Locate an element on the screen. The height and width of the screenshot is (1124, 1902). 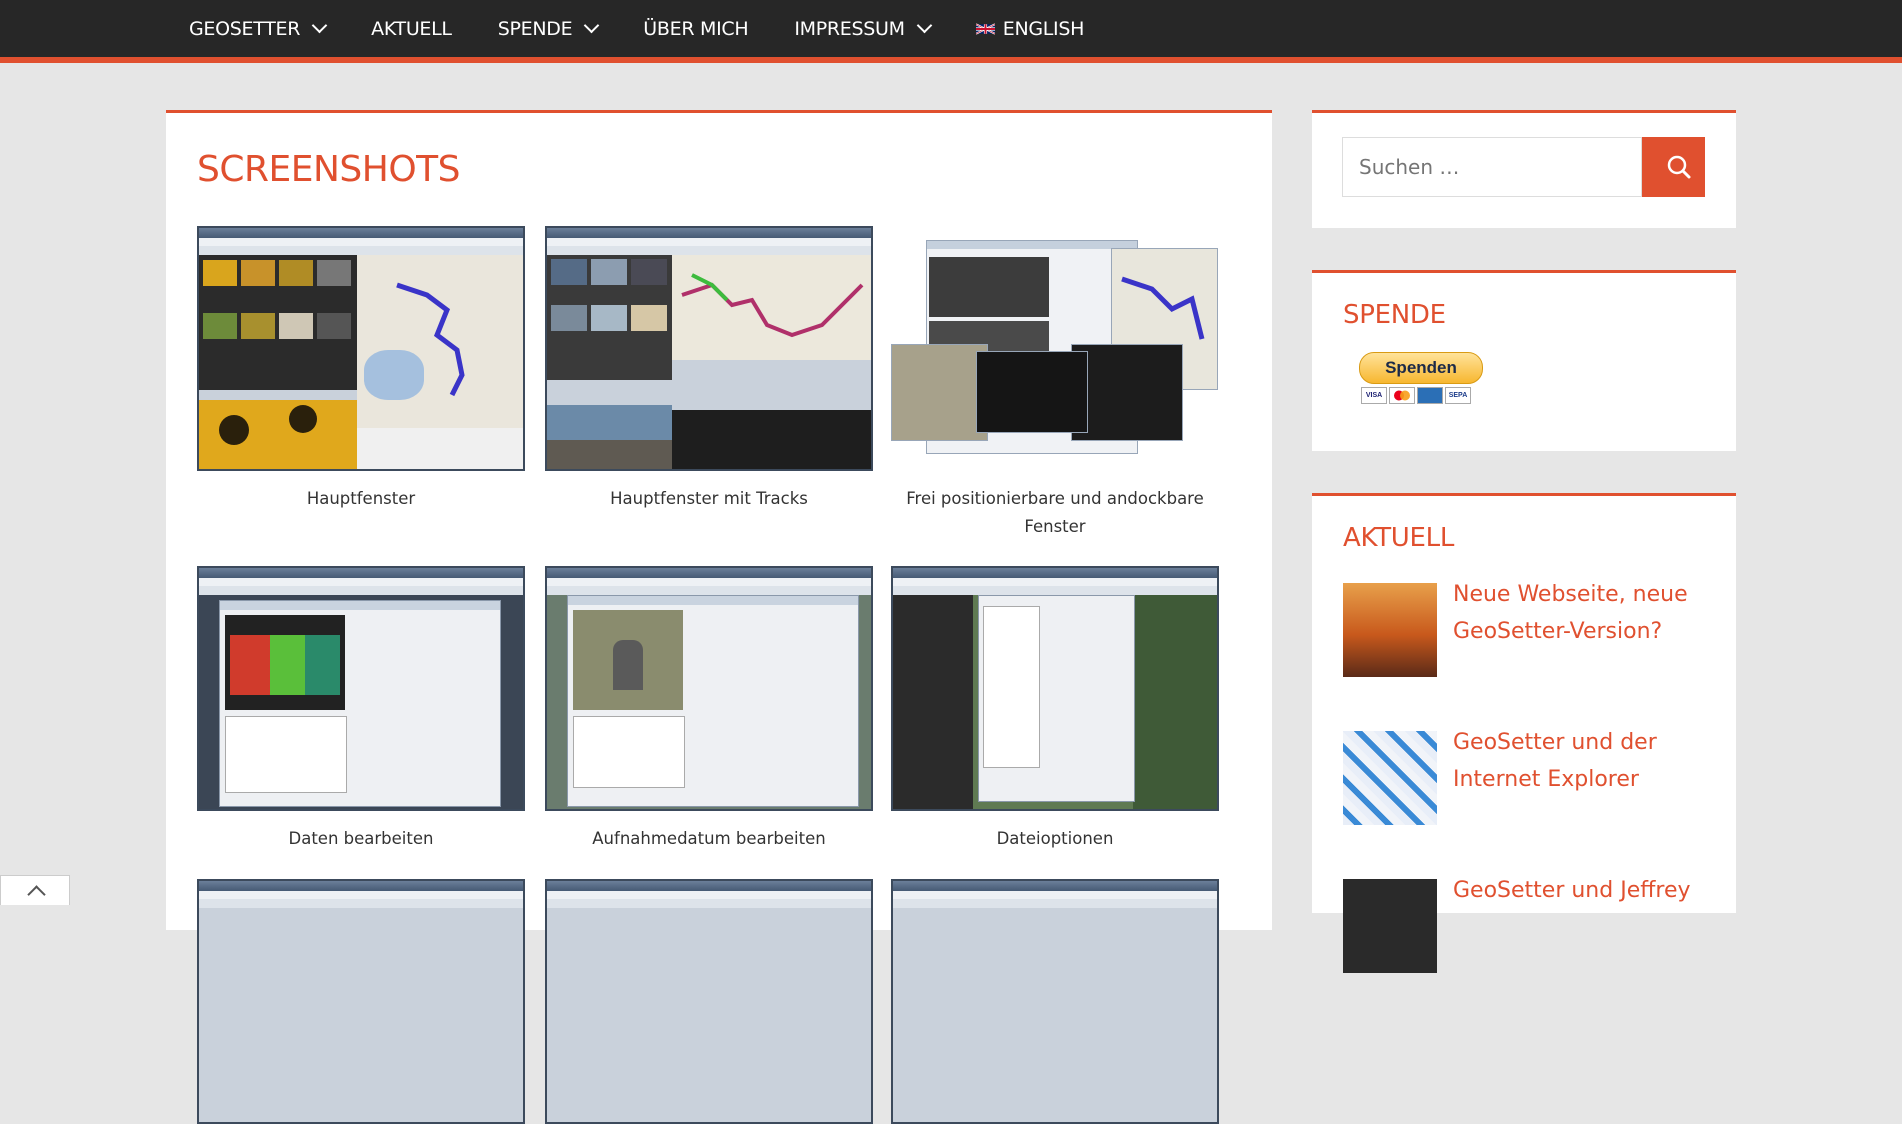
nav-item-geosetter: GEOSETTER is located at coordinates (258, 28).